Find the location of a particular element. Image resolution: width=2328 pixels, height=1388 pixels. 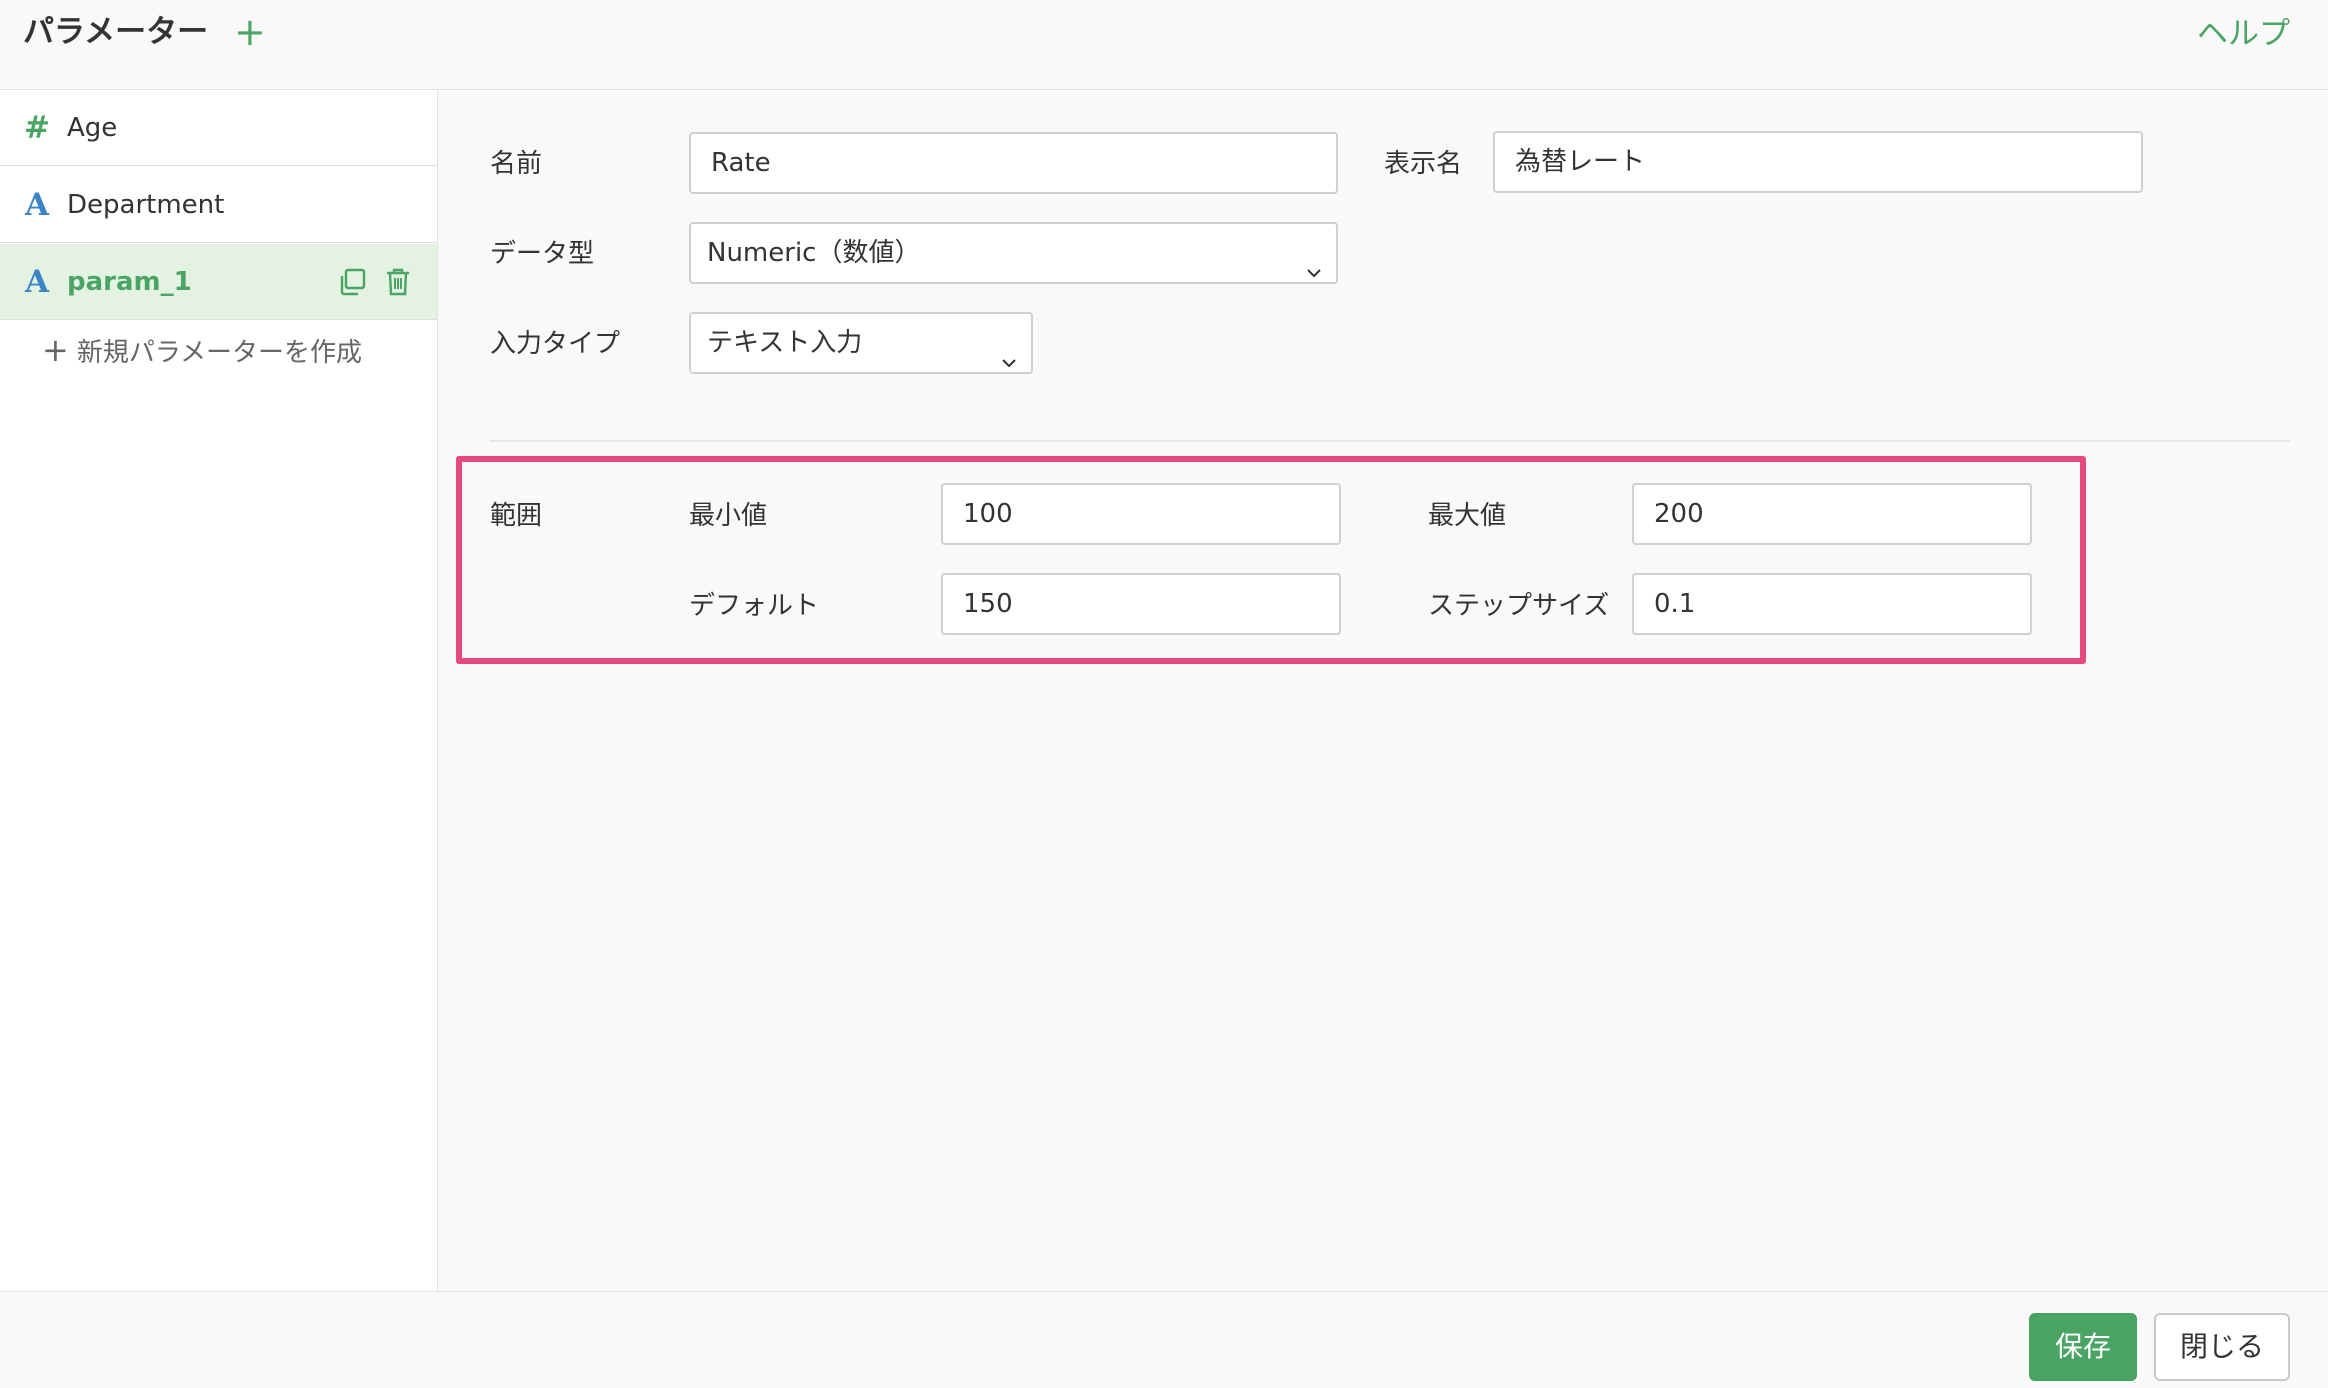

input-type-value: テキスト入力 is located at coordinates (785, 343).